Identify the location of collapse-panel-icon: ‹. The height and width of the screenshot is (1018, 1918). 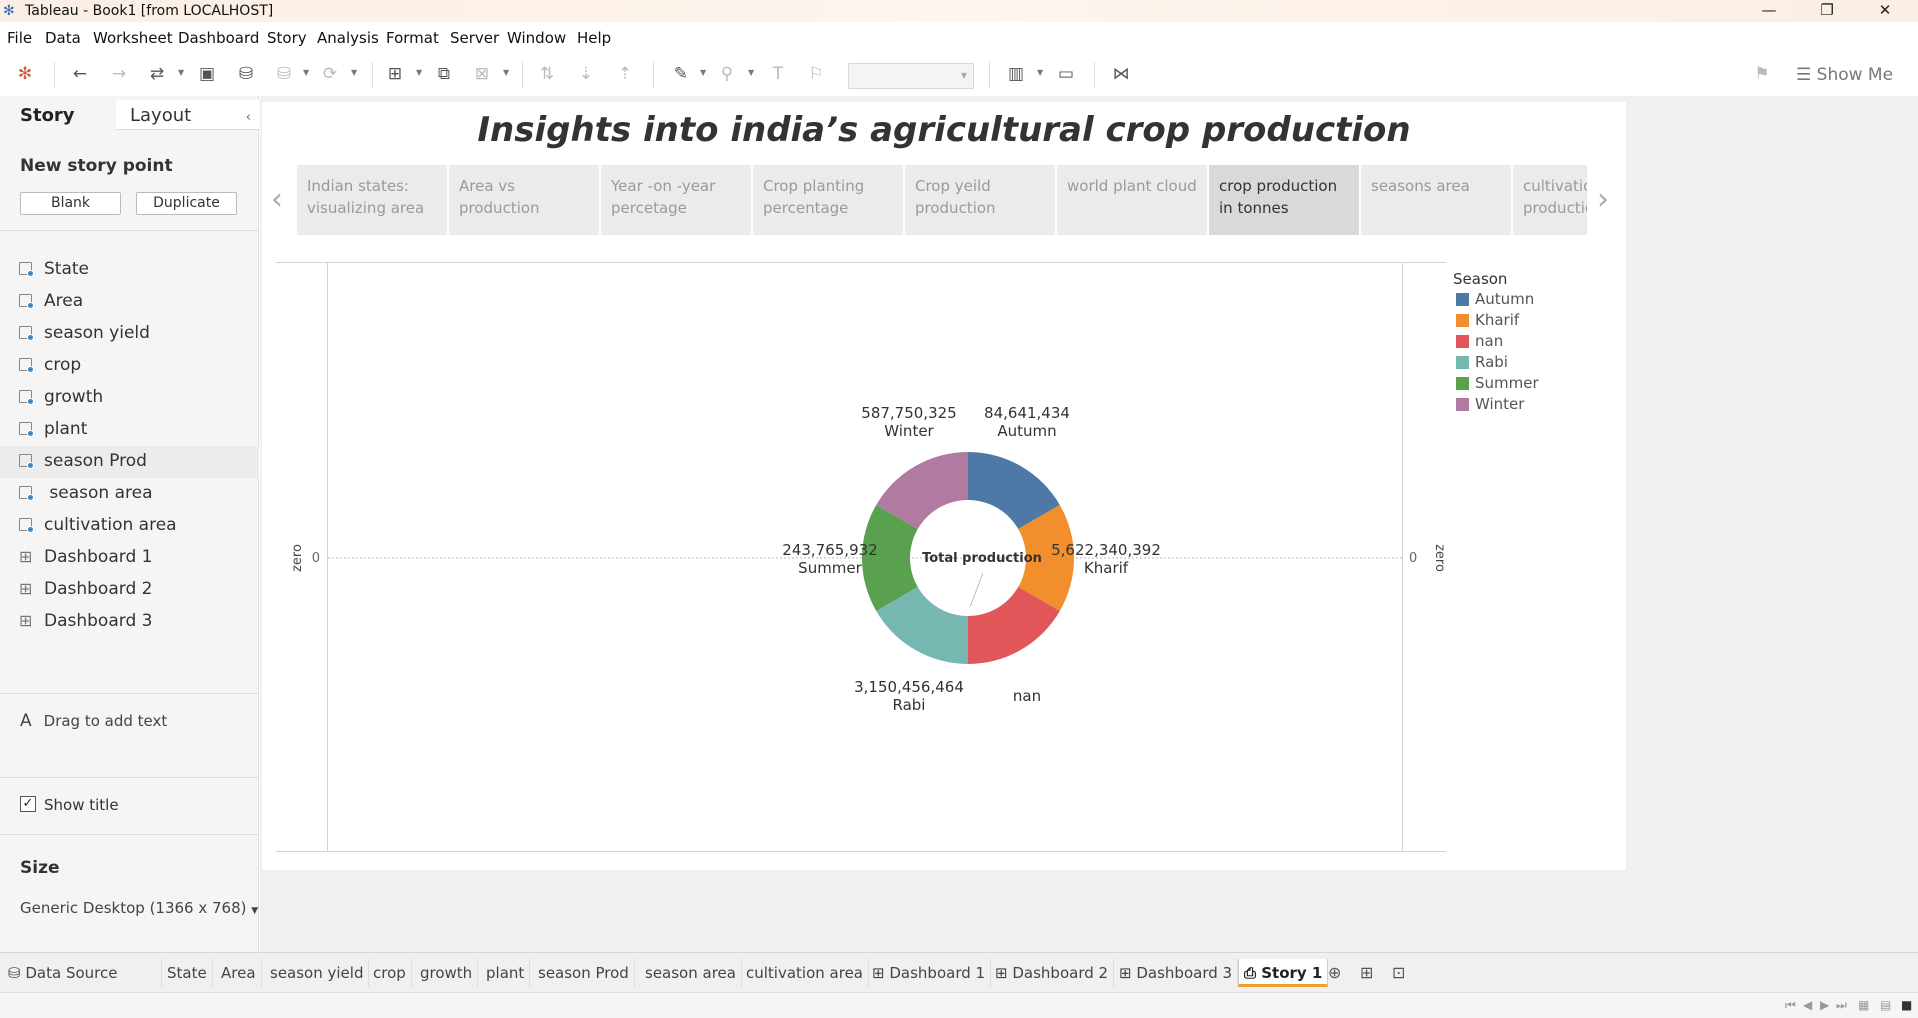
(248, 118).